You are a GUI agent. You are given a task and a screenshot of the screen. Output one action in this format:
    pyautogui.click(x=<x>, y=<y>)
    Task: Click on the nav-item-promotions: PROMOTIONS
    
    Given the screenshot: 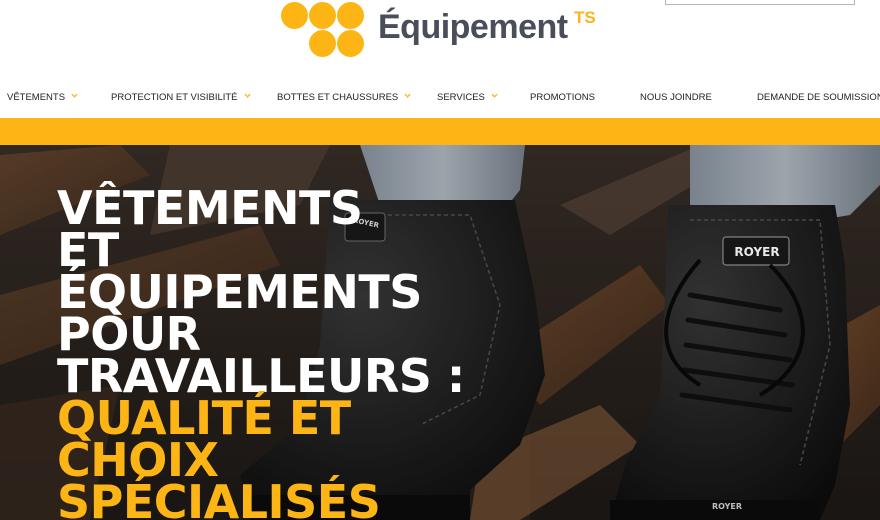 What is the action you would take?
    pyautogui.click(x=562, y=98)
    